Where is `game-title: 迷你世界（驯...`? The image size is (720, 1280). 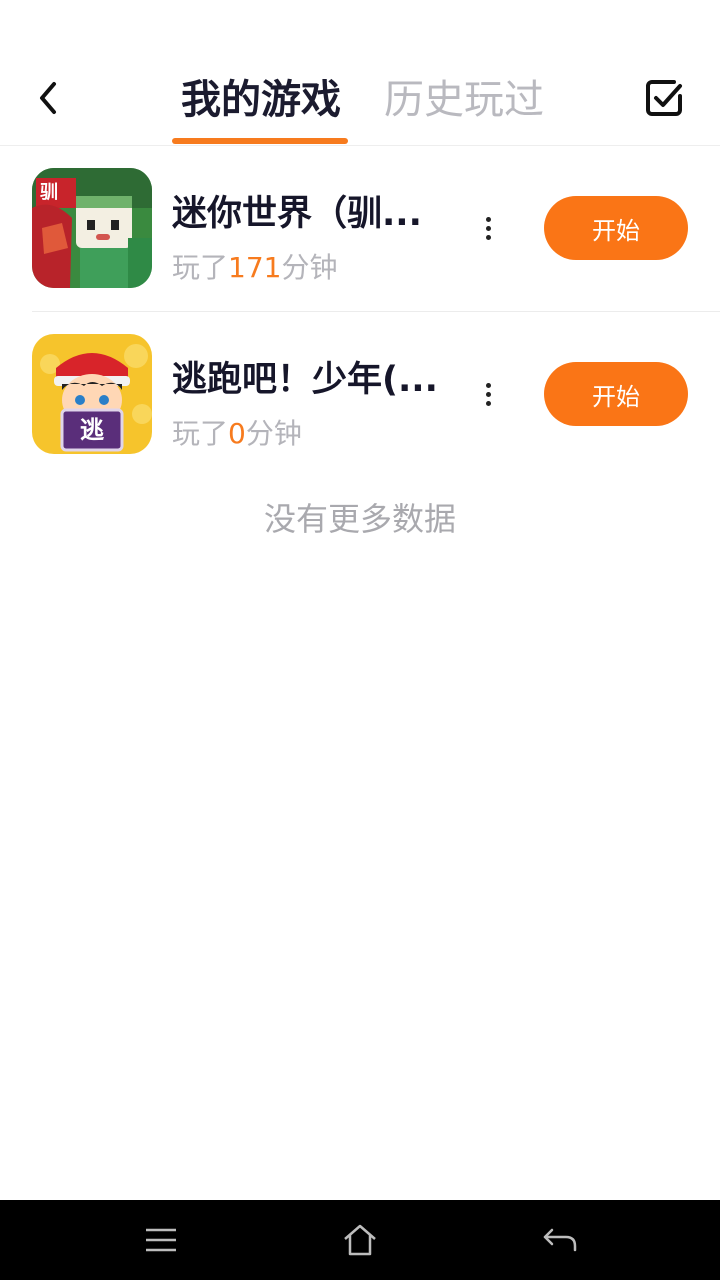
game-title: 迷你世界（驯... is located at coordinates (307, 214).